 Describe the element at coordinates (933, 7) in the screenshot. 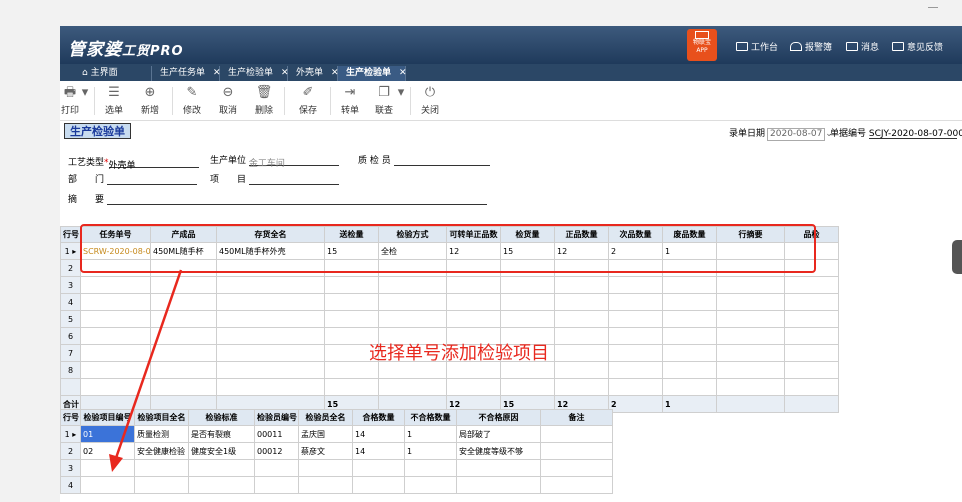

I see `minimize-icon` at that location.